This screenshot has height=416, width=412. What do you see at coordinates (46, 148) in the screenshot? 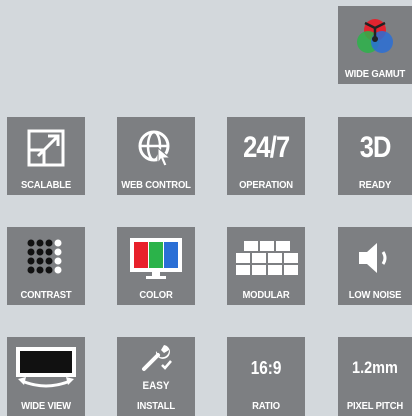
I see `expand-arrow-icon` at bounding box center [46, 148].